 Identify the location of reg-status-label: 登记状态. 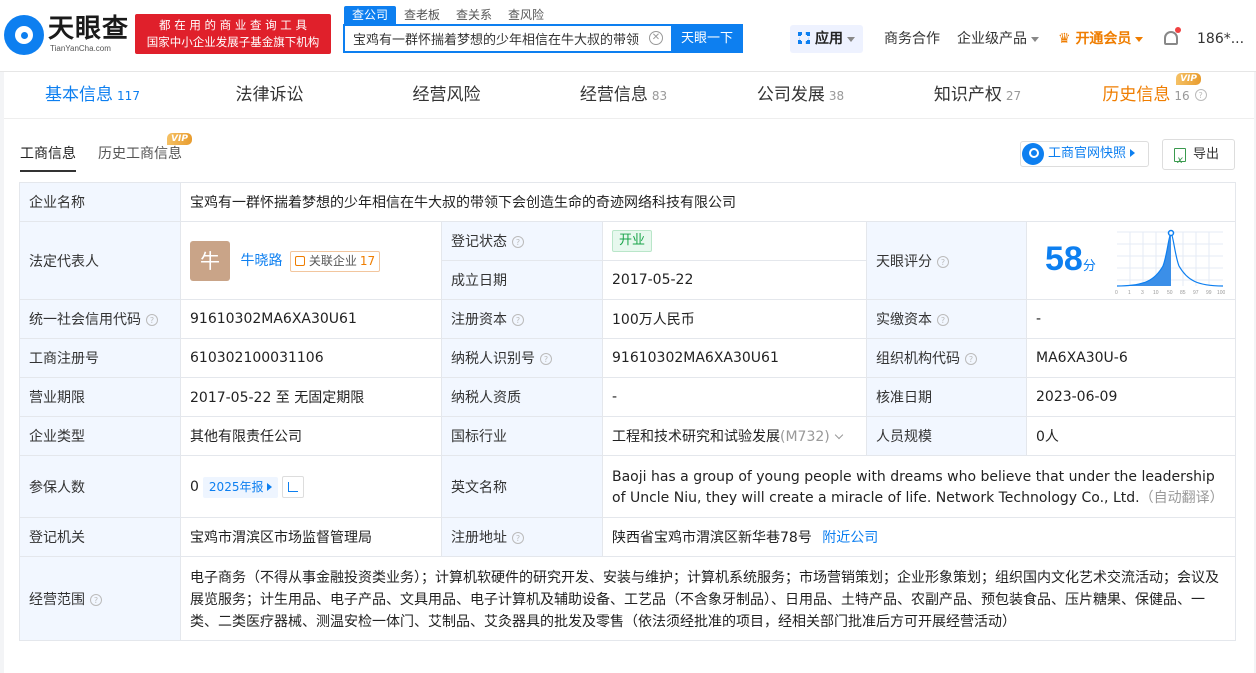
(479, 242).